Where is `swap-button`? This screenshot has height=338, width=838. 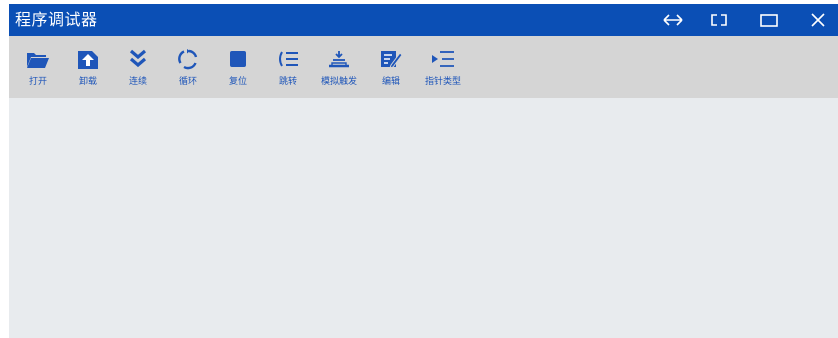 swap-button is located at coordinates (673, 20).